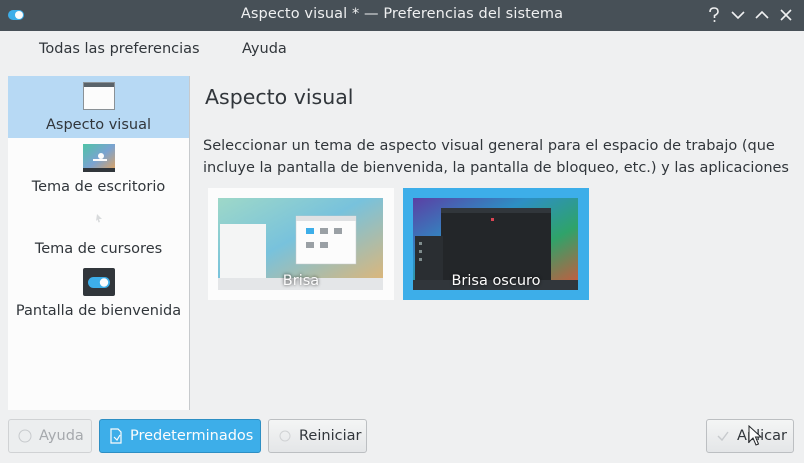 This screenshot has width=804, height=463. Describe the element at coordinates (25, 436) in the screenshot. I see `help-icon` at that location.